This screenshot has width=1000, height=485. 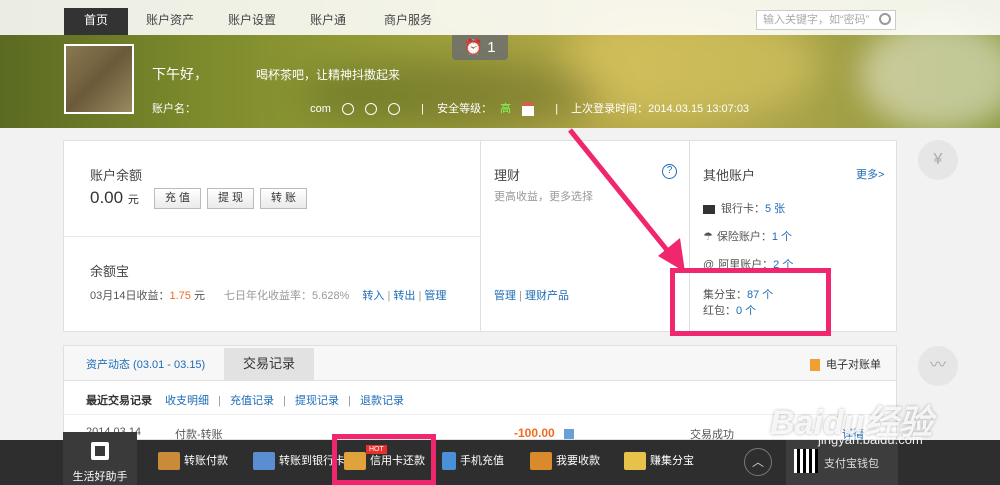 I want to click on yuebao-in-link: 转入, so click(x=373, y=296).